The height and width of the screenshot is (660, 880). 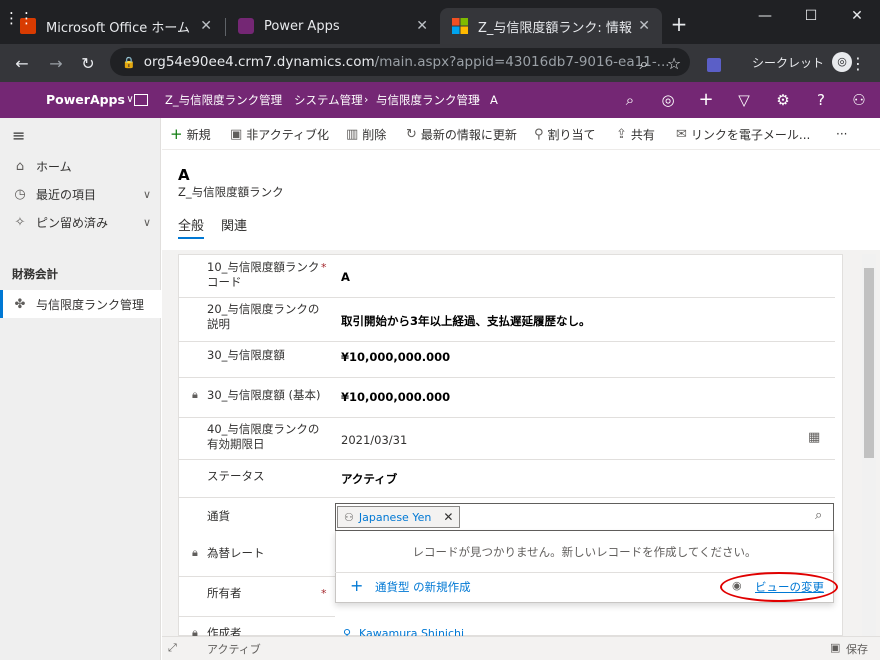 What do you see at coordinates (681, 134) in the screenshot?
I see `email-icon: ✉` at bounding box center [681, 134].